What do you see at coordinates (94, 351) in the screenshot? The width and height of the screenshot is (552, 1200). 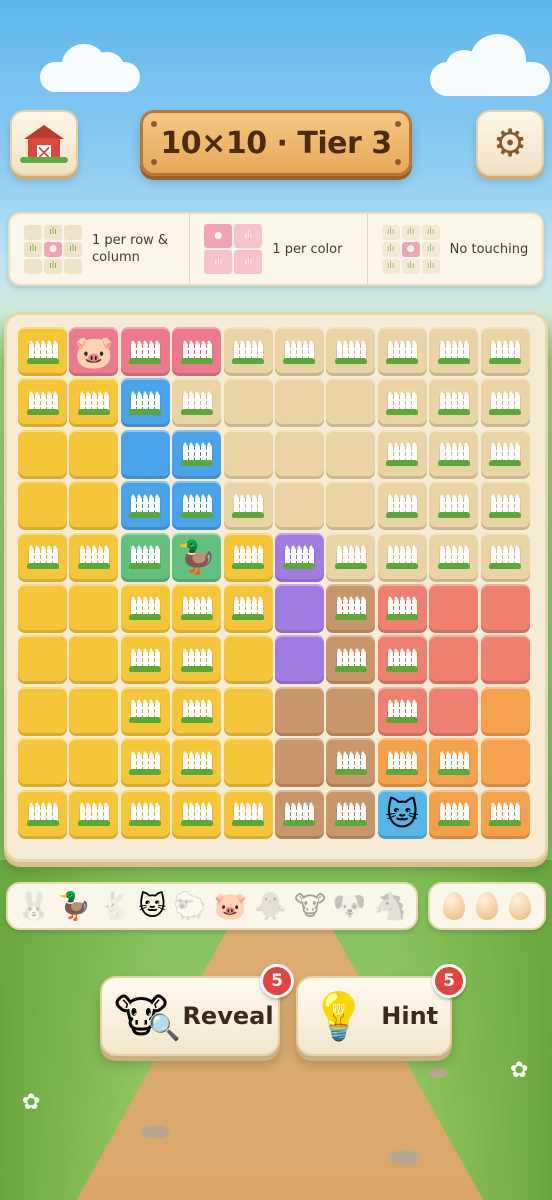 I see `grid-cell: 🐷` at bounding box center [94, 351].